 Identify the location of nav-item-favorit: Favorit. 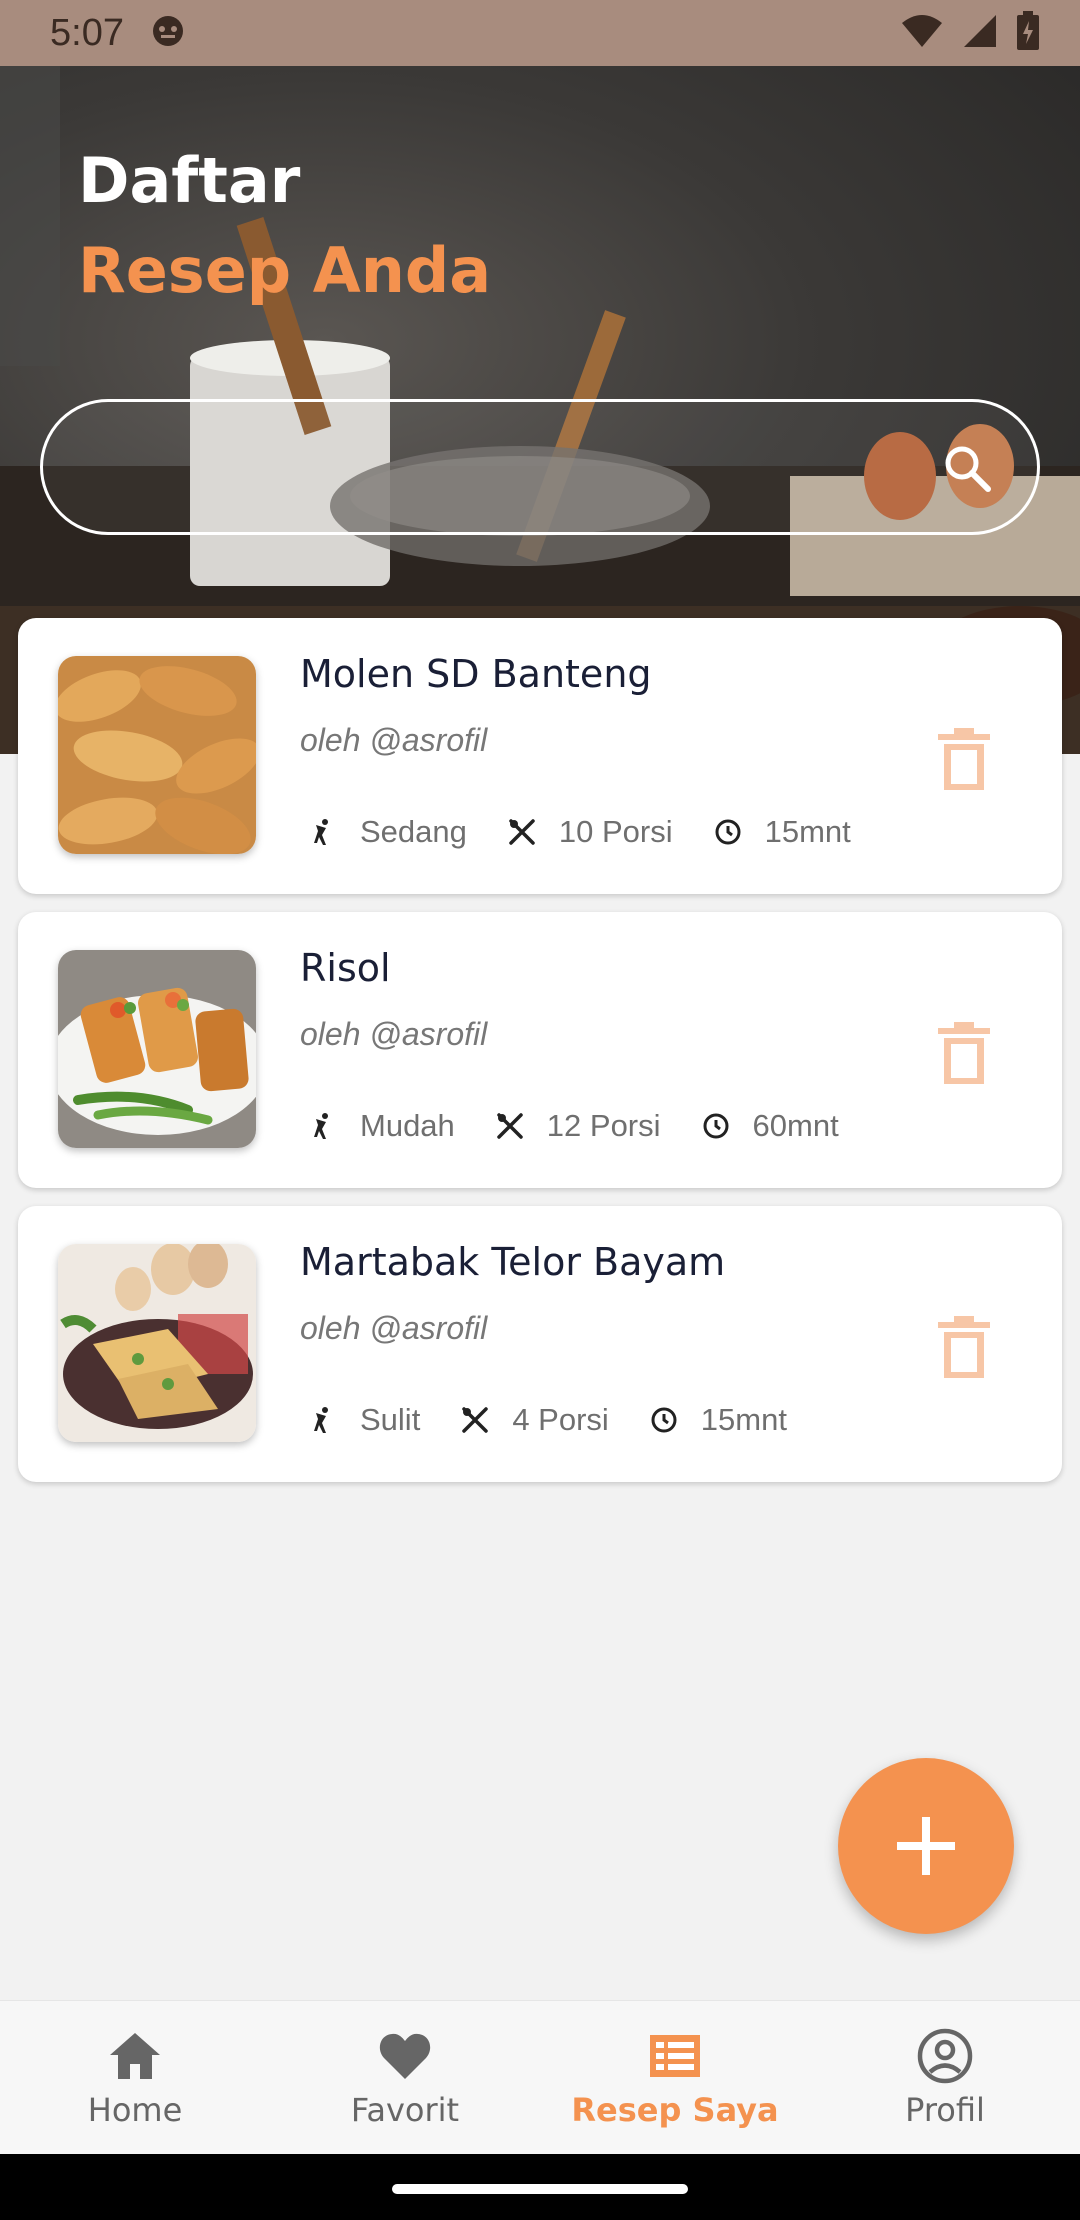
(405, 2077).